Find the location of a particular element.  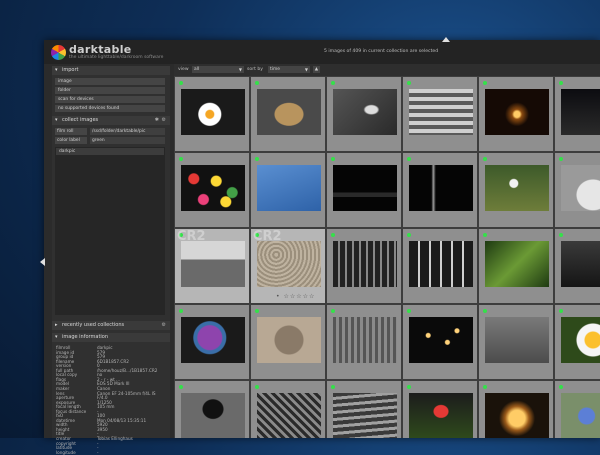

list-item: darkpic is located at coordinates (110, 151).